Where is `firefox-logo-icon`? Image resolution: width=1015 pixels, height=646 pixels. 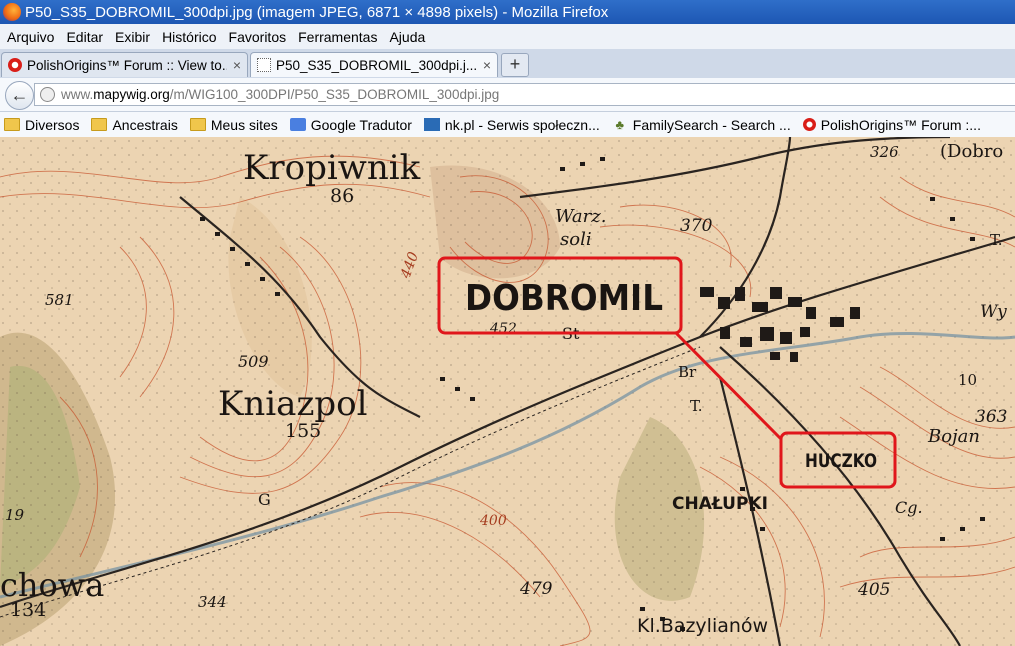
firefox-logo-icon is located at coordinates (12, 12).